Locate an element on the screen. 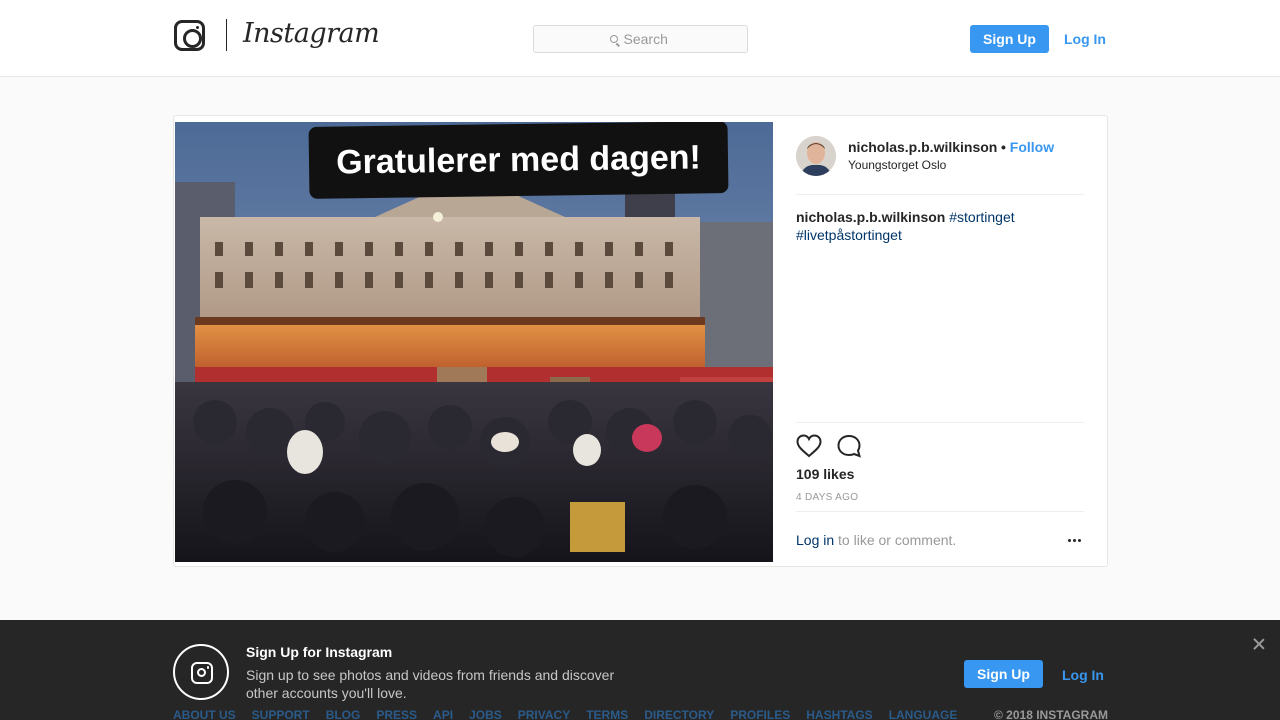  top-nav: Instagram Sign Up Log In is located at coordinates (640, 38).